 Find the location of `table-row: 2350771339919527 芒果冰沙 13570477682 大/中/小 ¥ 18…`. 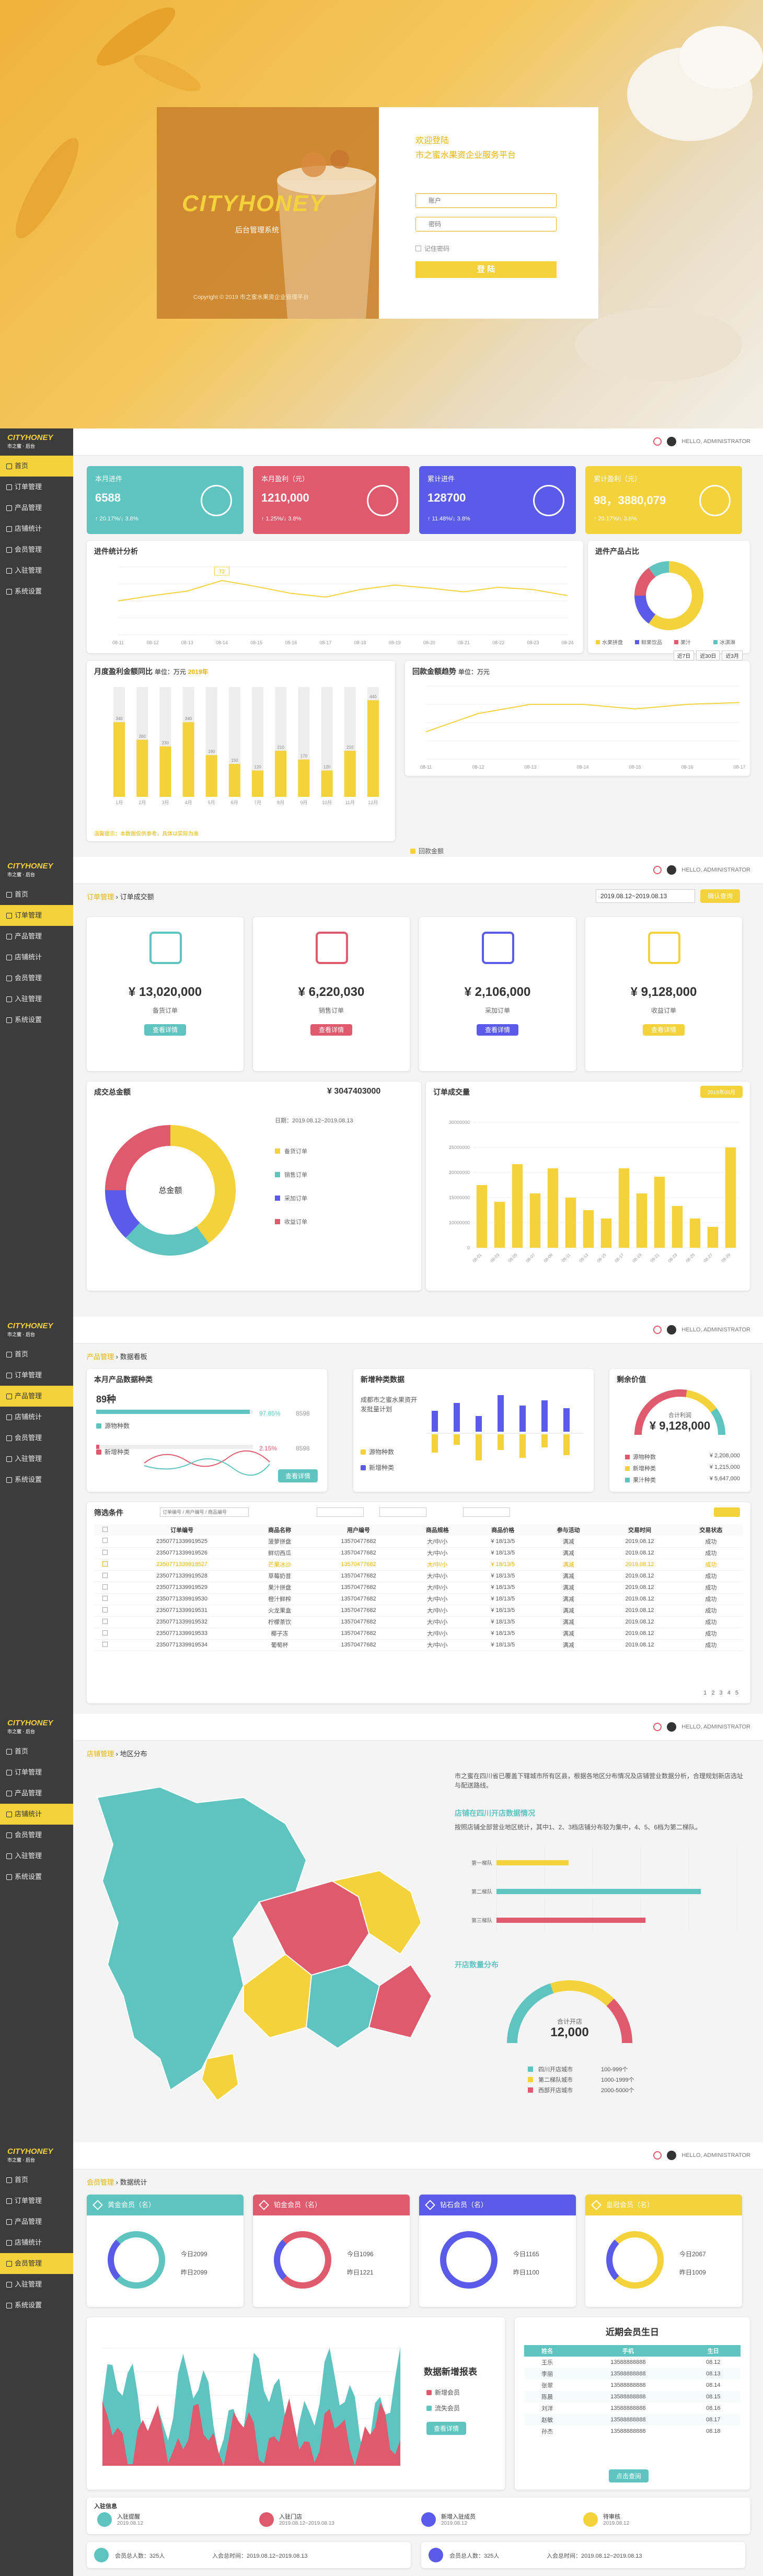

table-row: 2350771339919527 芒果冰沙 13570477682 大/中/小 ¥ 18… is located at coordinates (418, 1564).